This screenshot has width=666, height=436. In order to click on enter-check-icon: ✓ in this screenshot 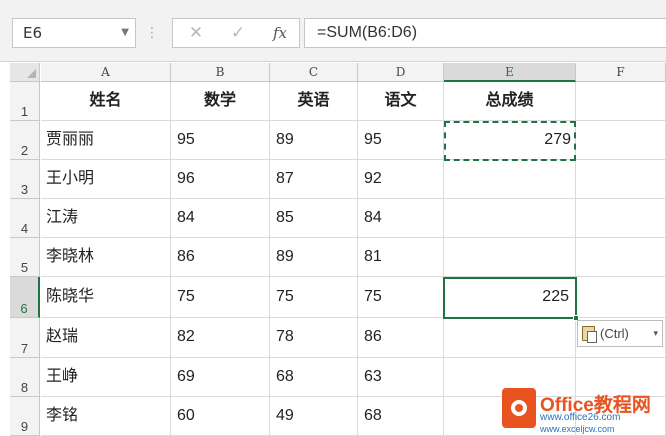, I will do `click(238, 33)`.